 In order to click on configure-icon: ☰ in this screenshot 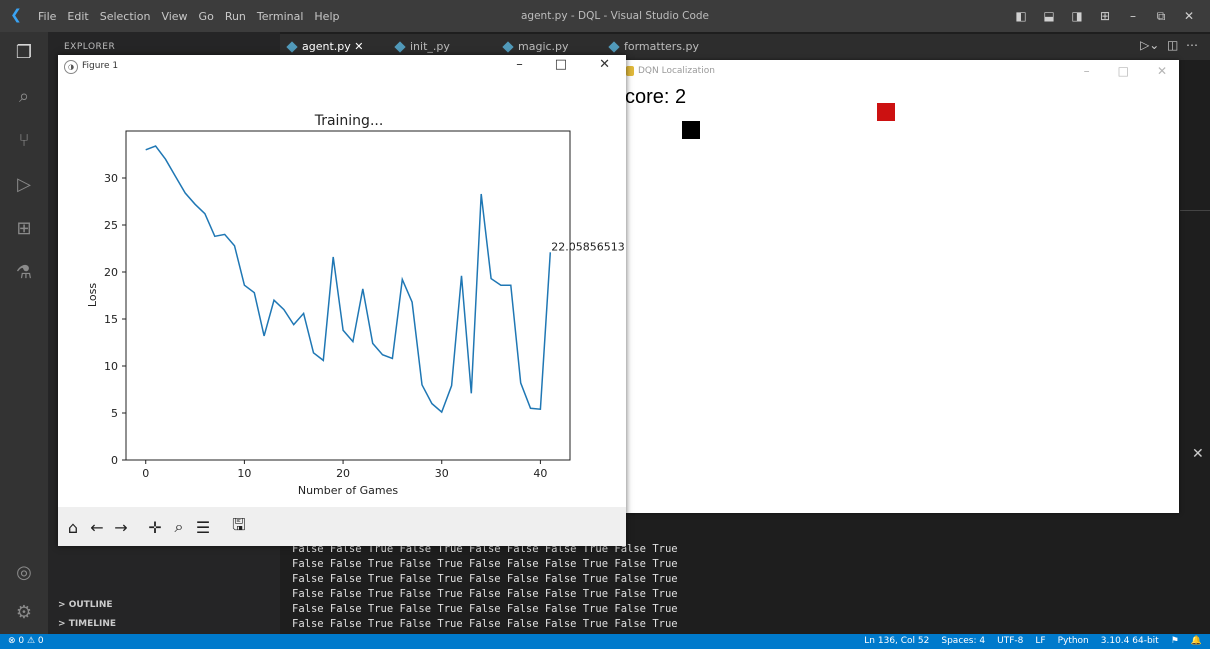, I will do `click(203, 527)`.